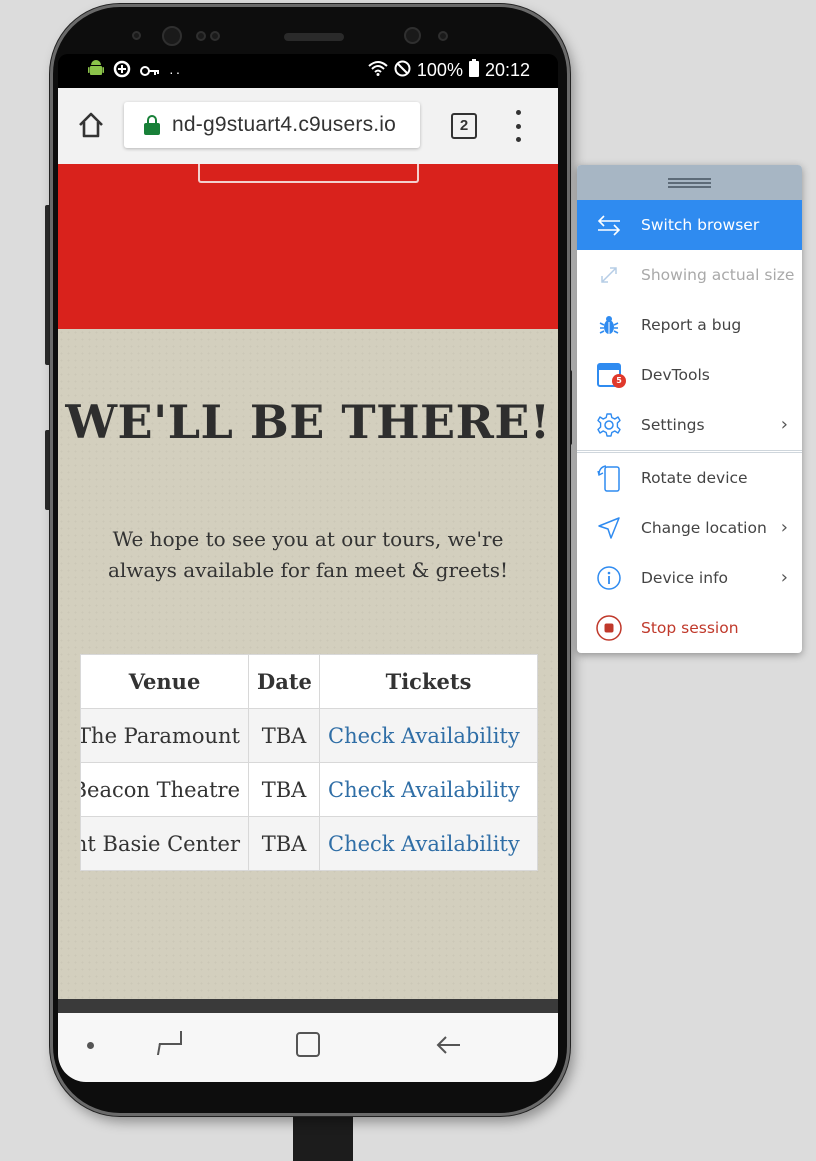  Describe the element at coordinates (308, 1044) in the screenshot. I see `nav-home-icon` at that location.